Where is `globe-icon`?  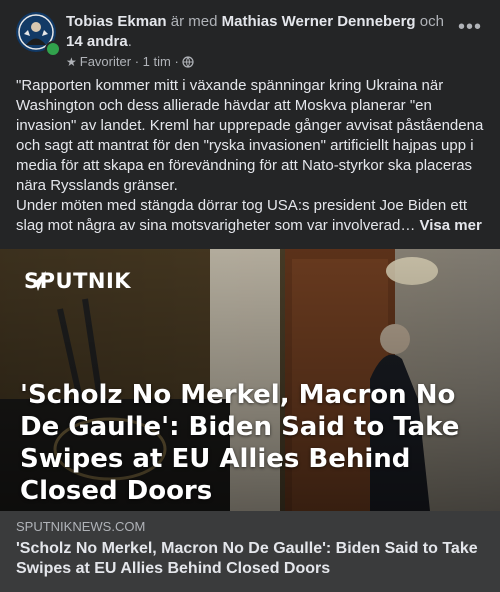
globe-icon is located at coordinates (188, 64).